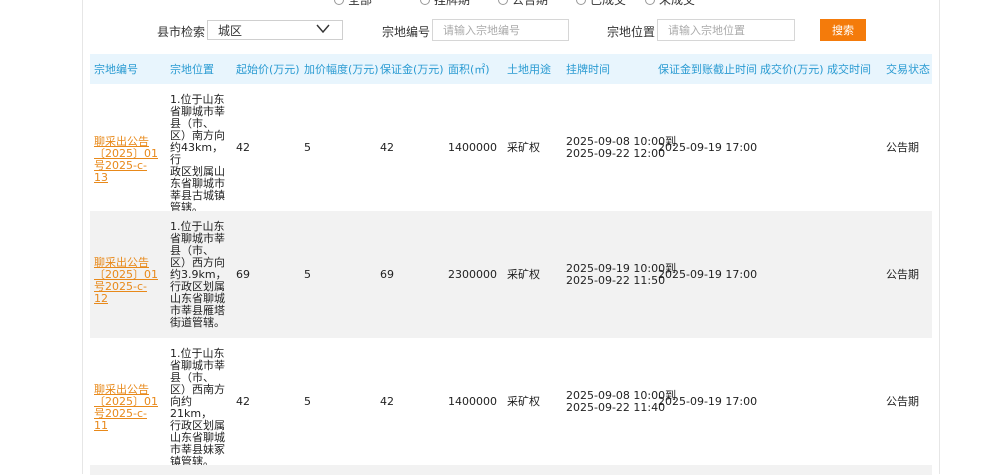  Describe the element at coordinates (908, 69) in the screenshot. I see `col-status: 交易状态` at that location.